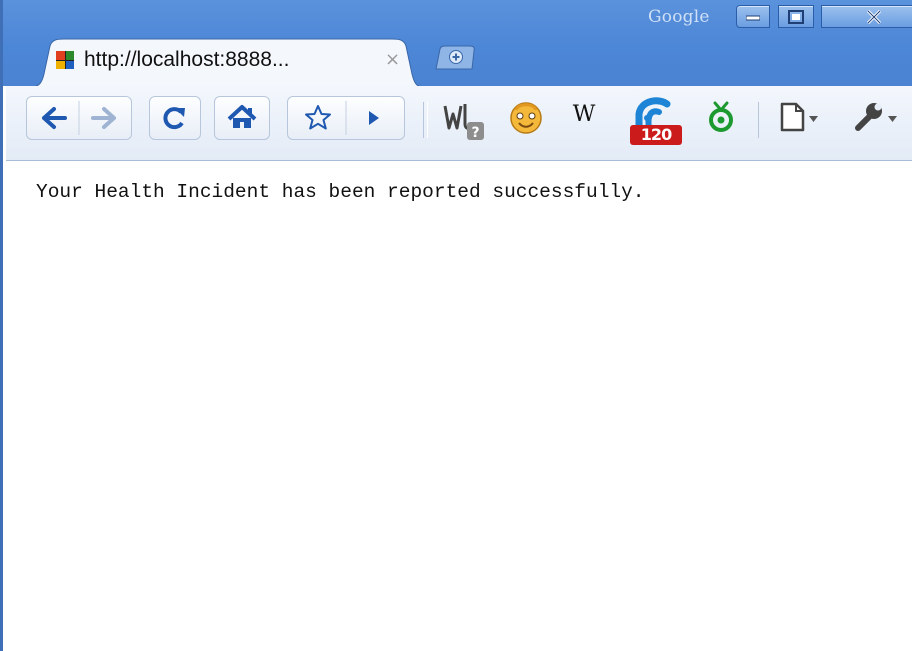  I want to click on play-icon, so click(374, 118).